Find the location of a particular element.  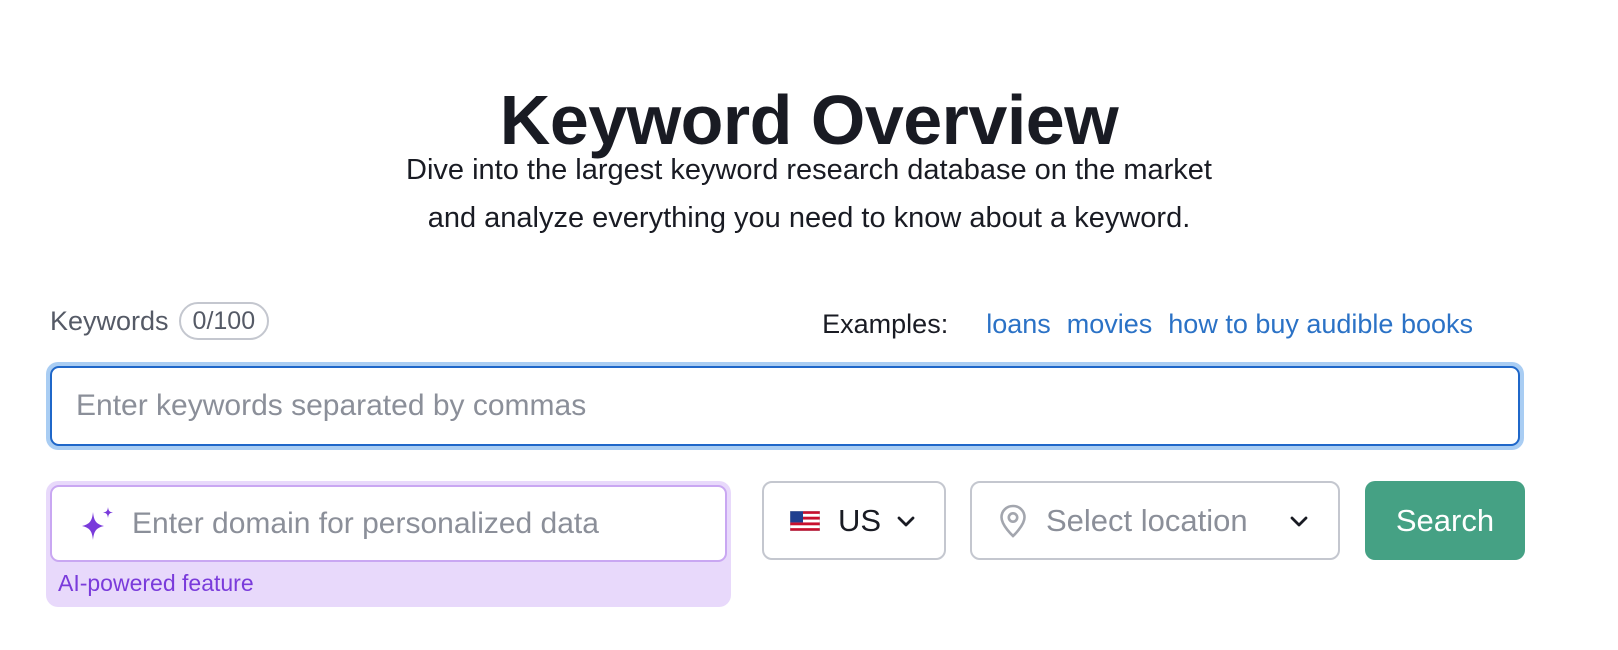

example-link-audible-books: how to buy audible books is located at coordinates (1320, 324).